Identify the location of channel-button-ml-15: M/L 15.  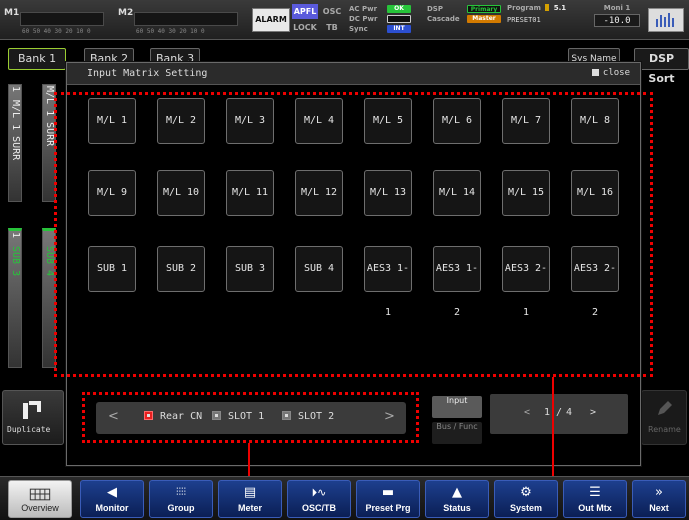
(526, 193).